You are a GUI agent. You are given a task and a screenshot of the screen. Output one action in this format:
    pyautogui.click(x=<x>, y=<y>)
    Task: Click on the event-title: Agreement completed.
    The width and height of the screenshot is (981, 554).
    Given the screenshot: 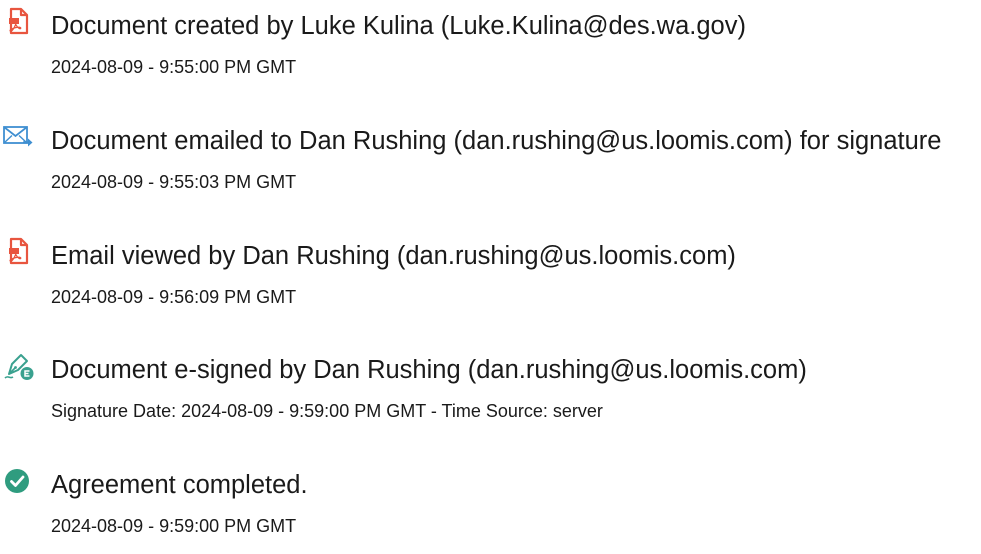 What is the action you would take?
    pyautogui.click(x=179, y=485)
    